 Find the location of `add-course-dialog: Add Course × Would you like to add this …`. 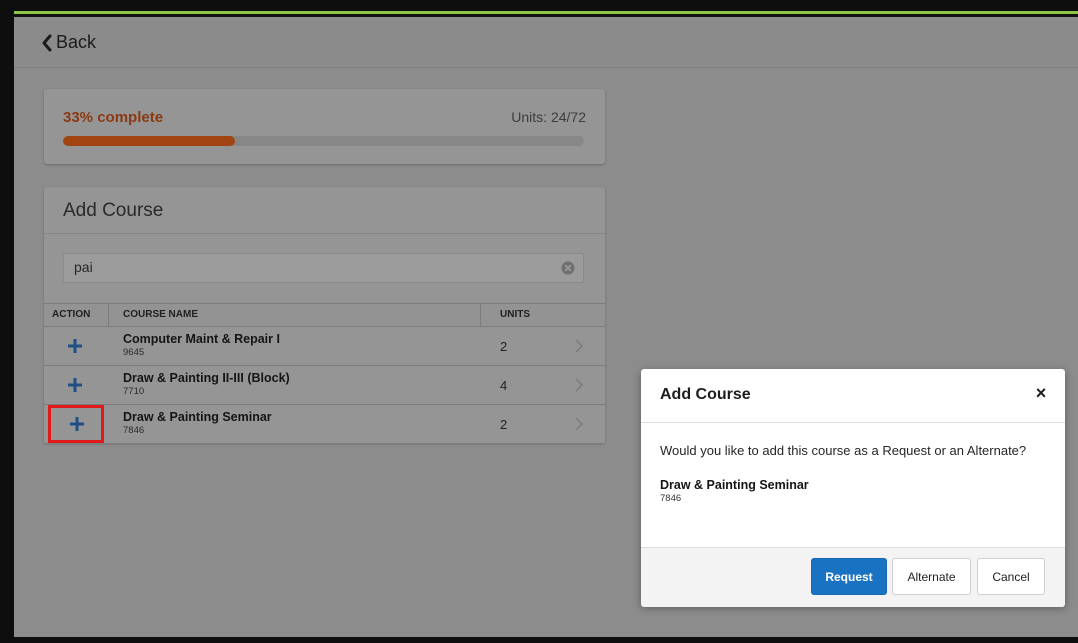

add-course-dialog: Add Course × Would you like to add this … is located at coordinates (853, 488).